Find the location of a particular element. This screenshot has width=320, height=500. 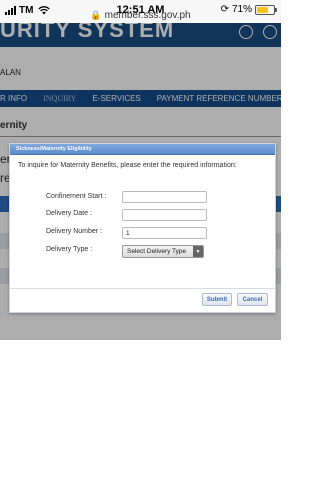

address-bar: 🔒 member.sss.gov.ph is located at coordinates (140, 17).